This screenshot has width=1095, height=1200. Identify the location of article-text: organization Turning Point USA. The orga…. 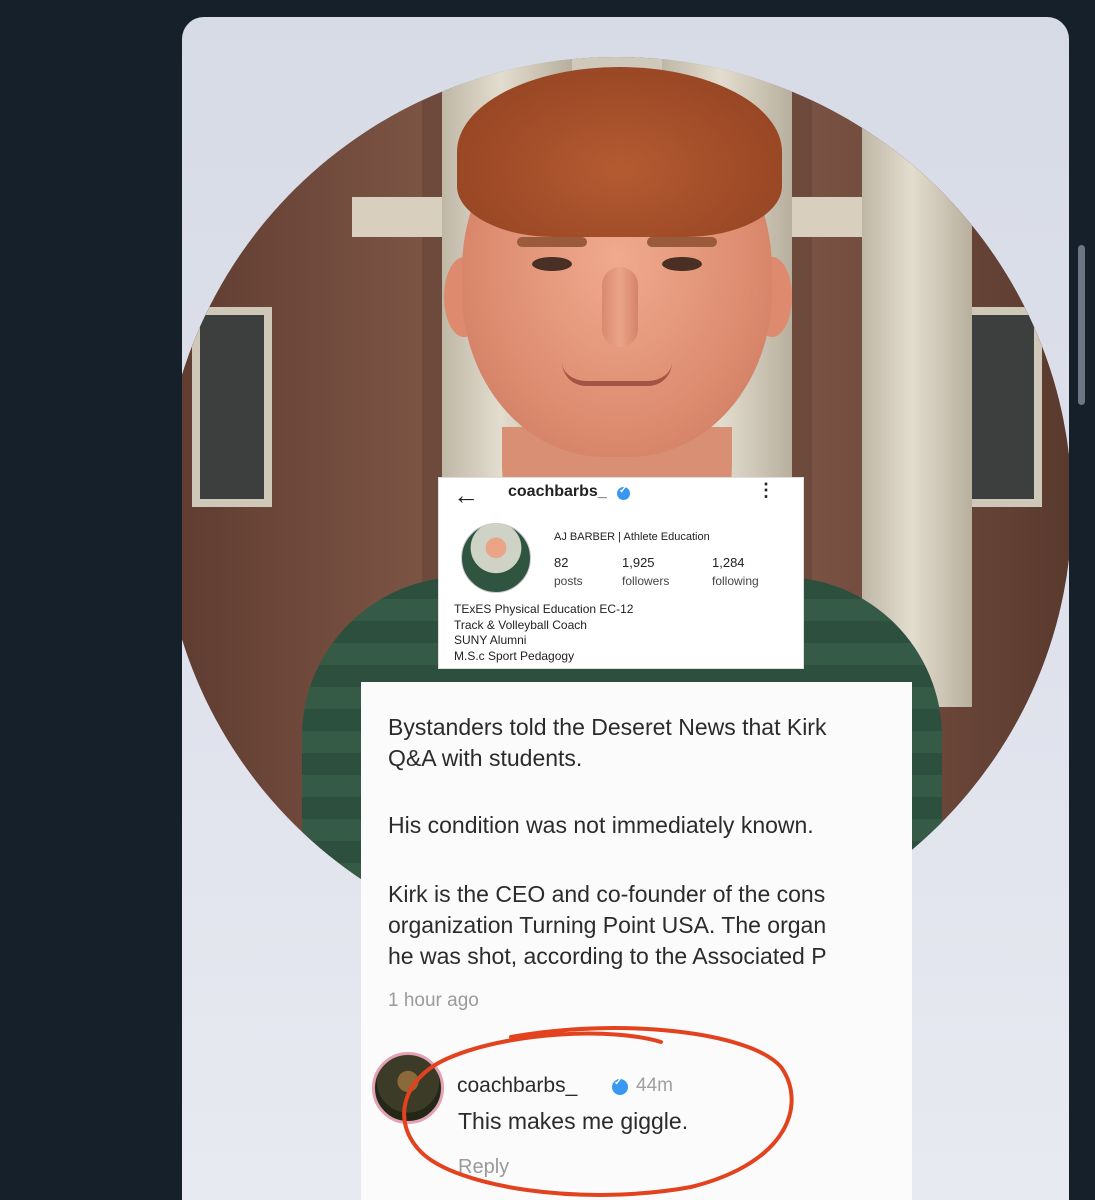
(607, 925).